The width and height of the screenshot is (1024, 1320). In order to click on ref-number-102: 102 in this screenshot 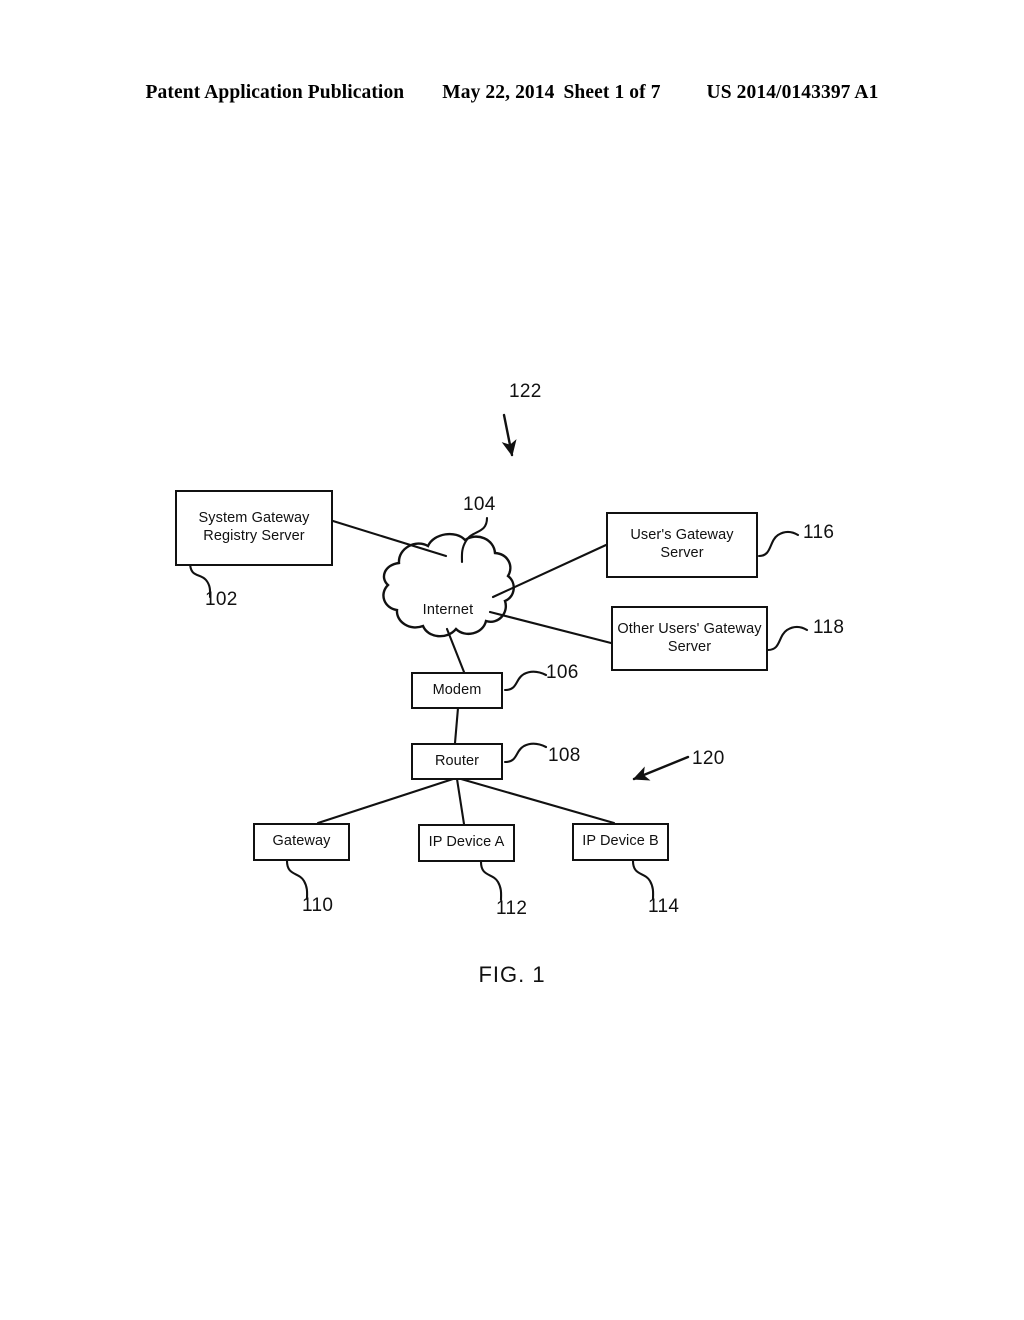, I will do `click(221, 599)`.